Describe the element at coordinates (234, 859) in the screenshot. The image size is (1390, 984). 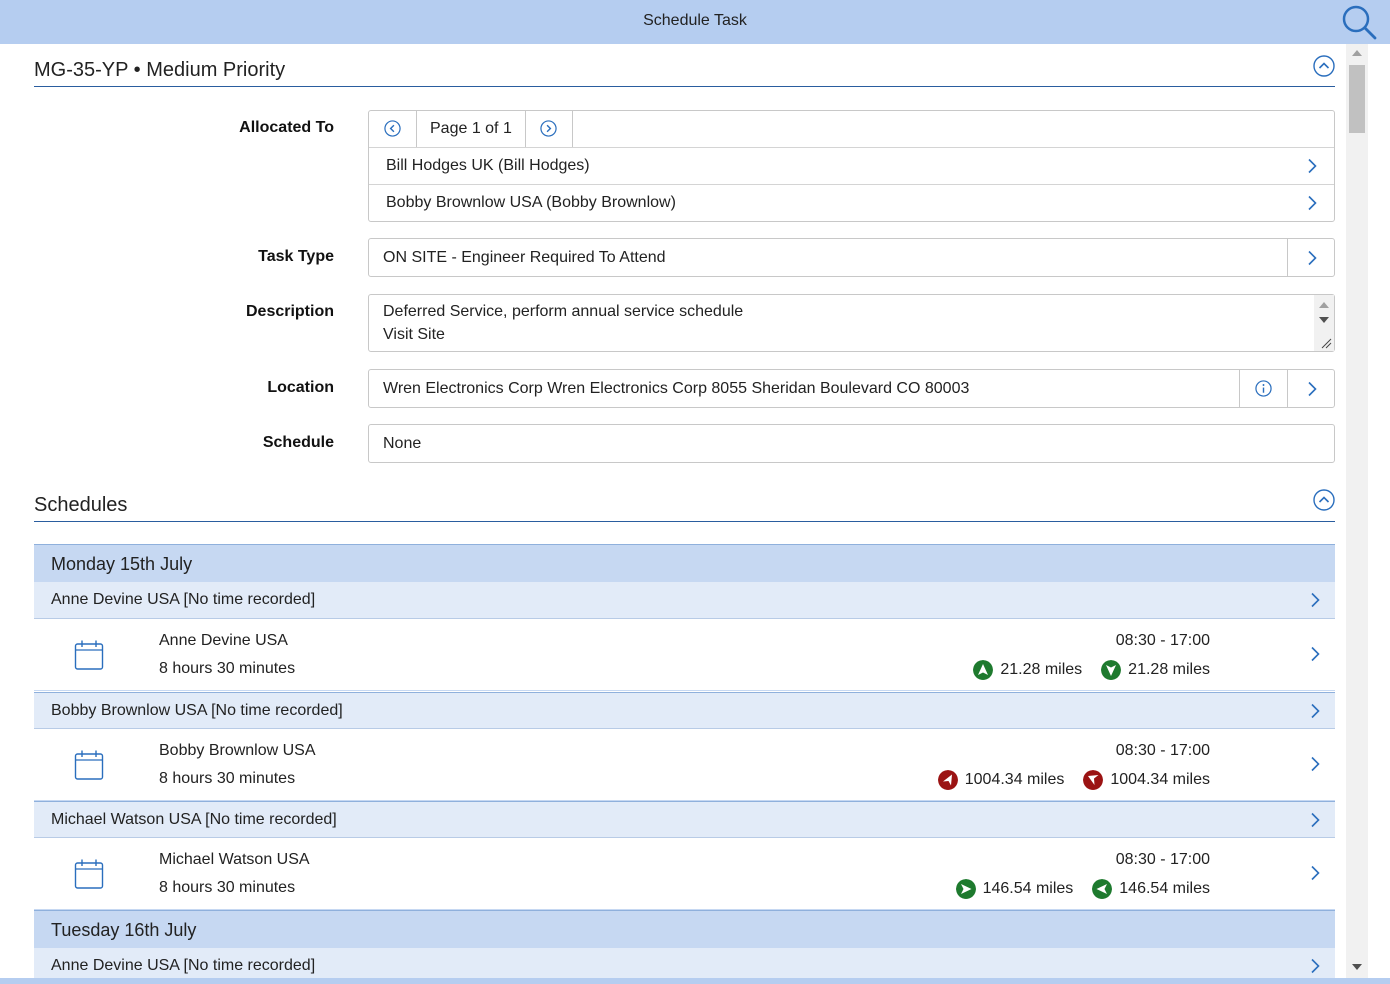
I see `engineer-name: Michael Watson USA` at that location.